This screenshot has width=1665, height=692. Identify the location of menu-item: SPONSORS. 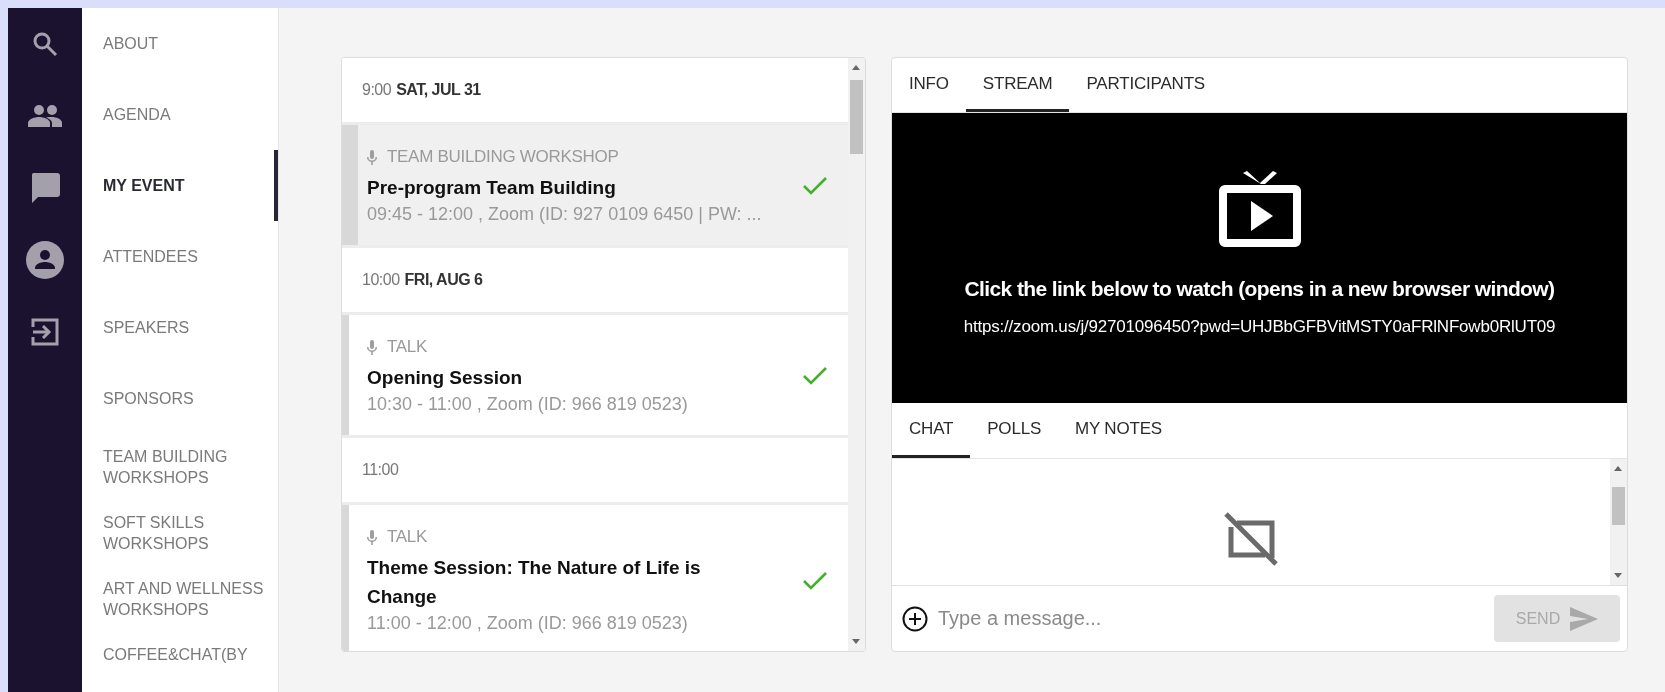
(180, 398).